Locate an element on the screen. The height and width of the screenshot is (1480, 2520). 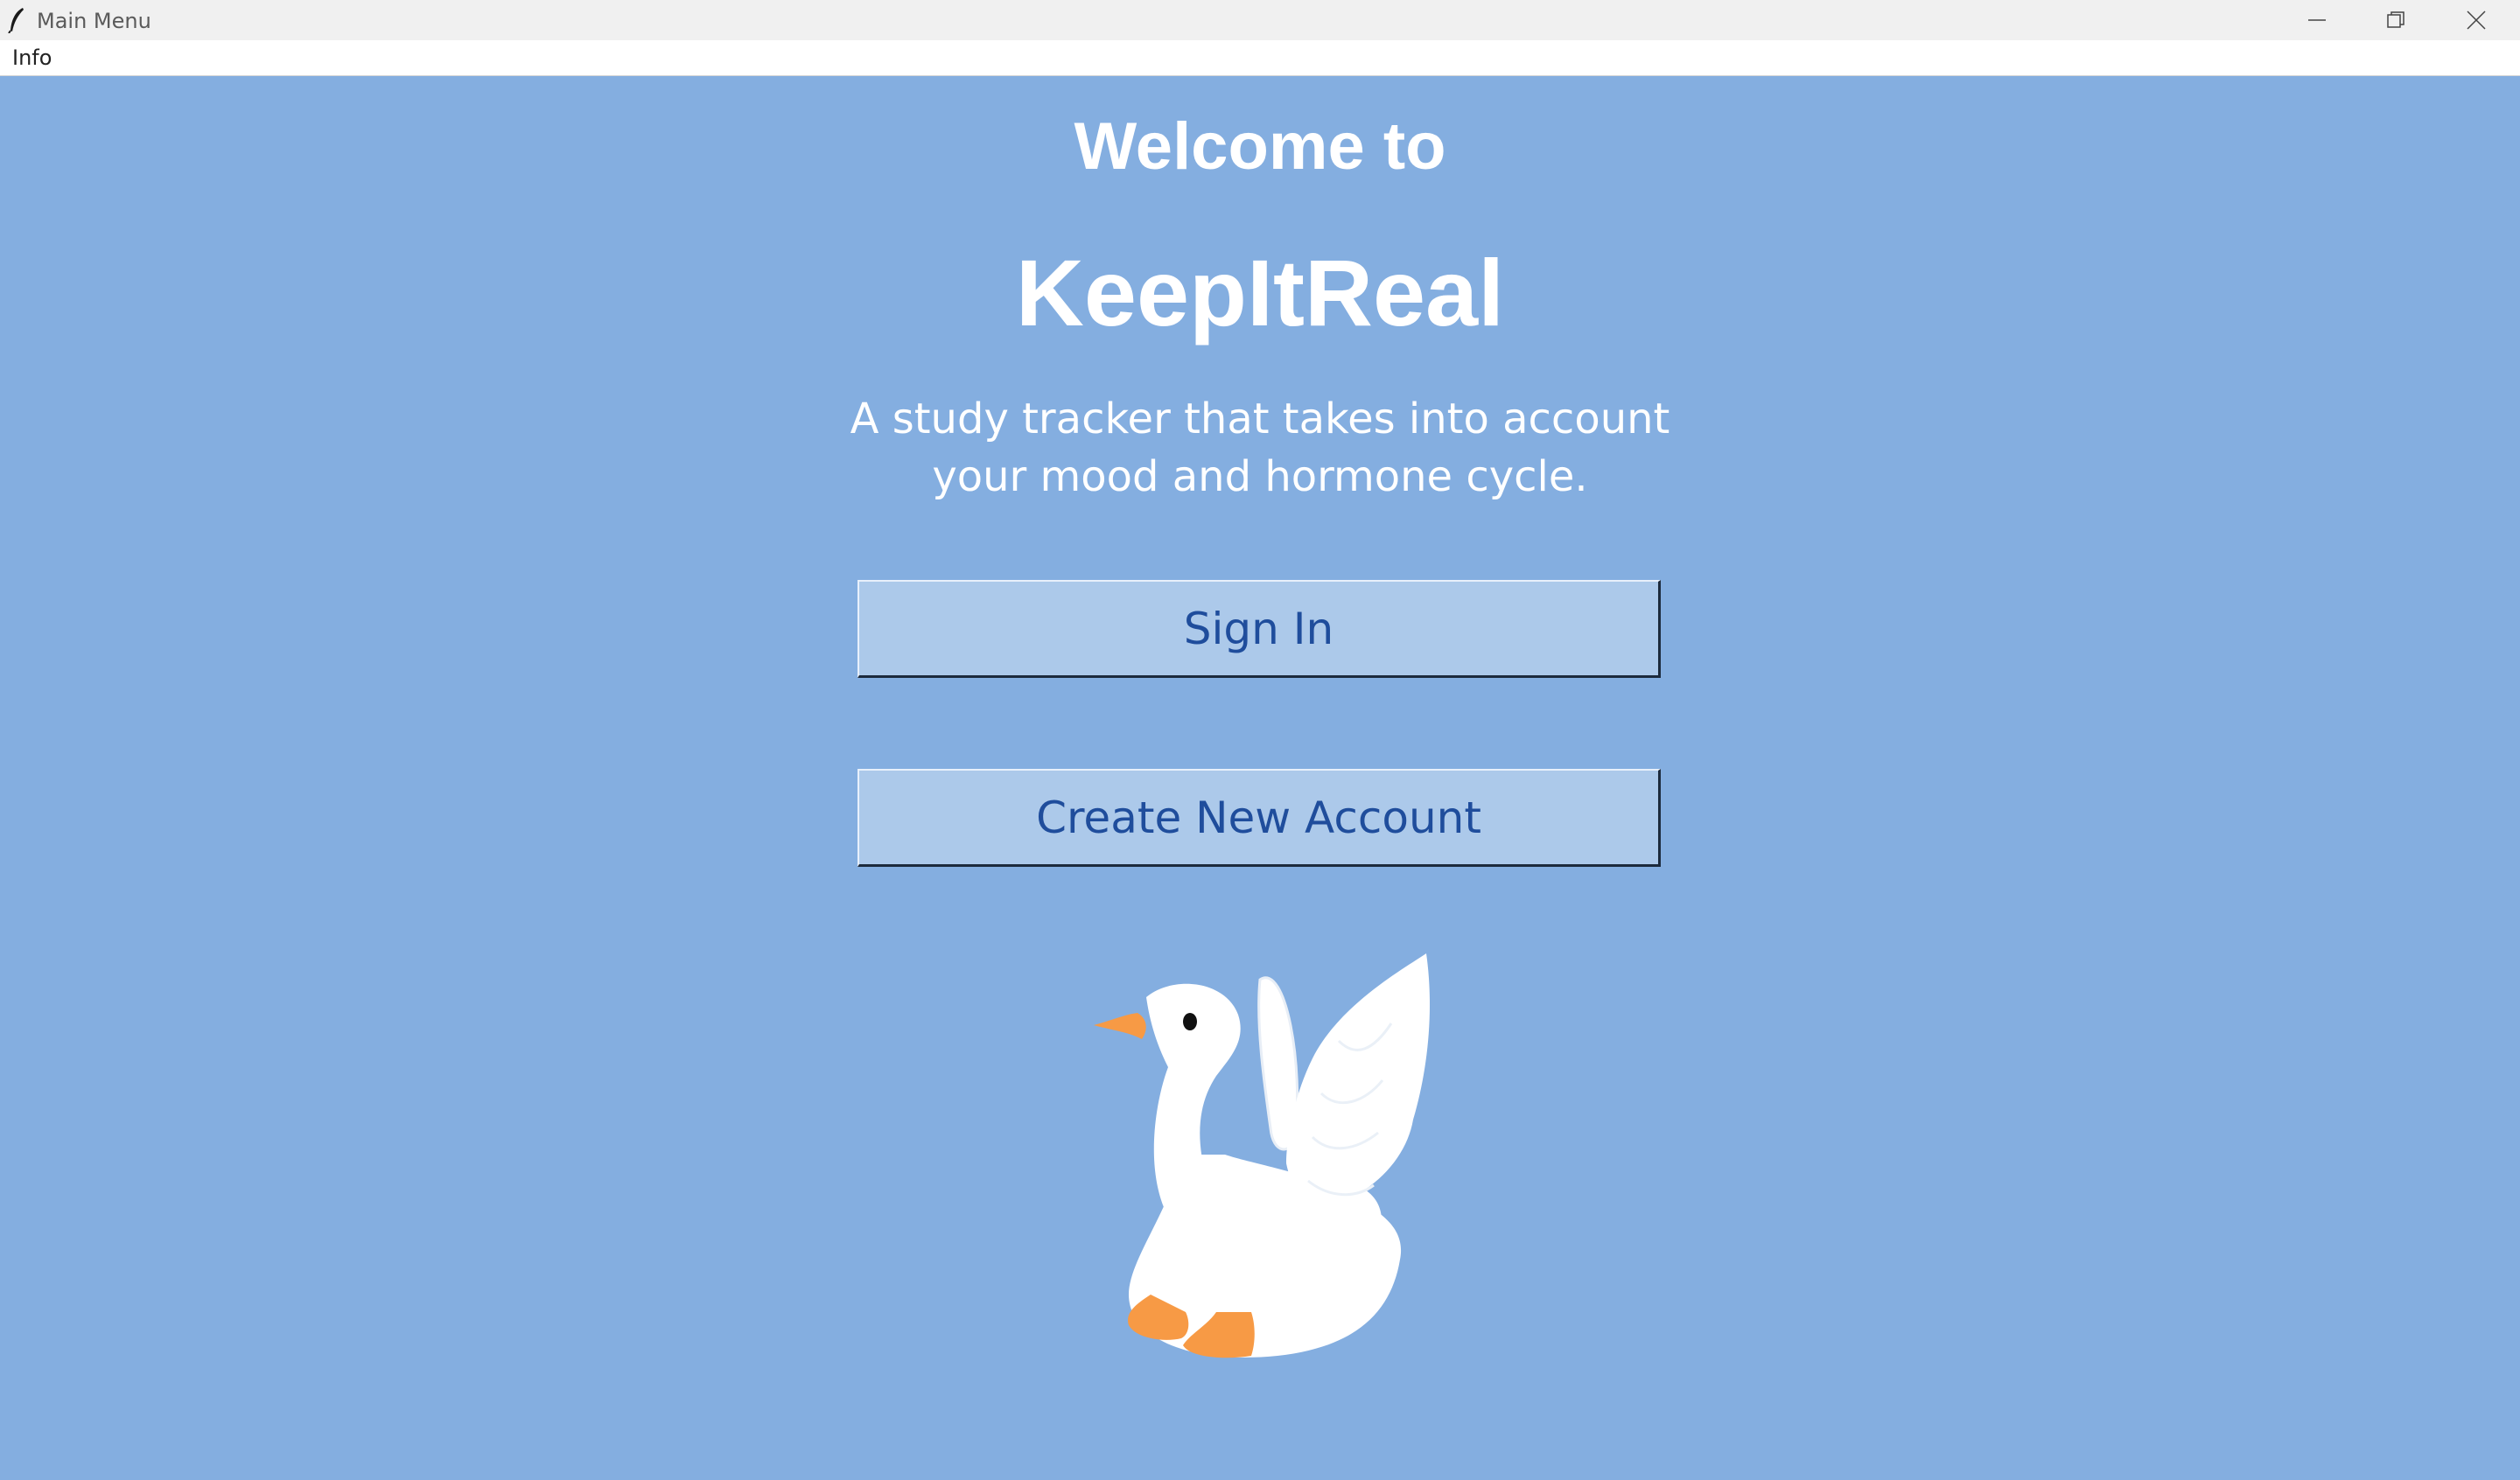
title-bar: Main Menu is located at coordinates (1260, 20).